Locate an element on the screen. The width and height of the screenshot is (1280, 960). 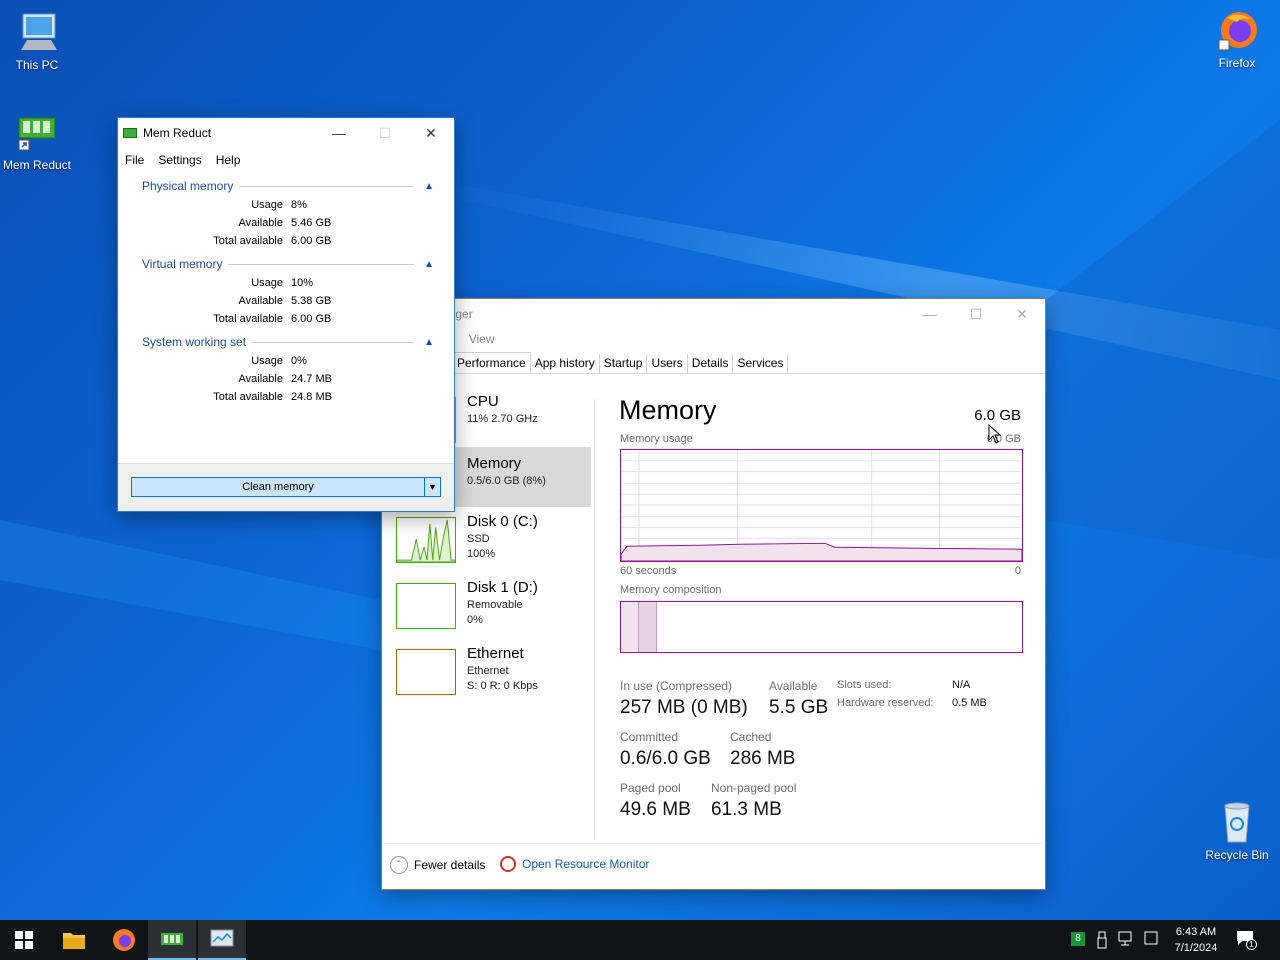
mouse-cursor-icon is located at coordinates (995, 434).